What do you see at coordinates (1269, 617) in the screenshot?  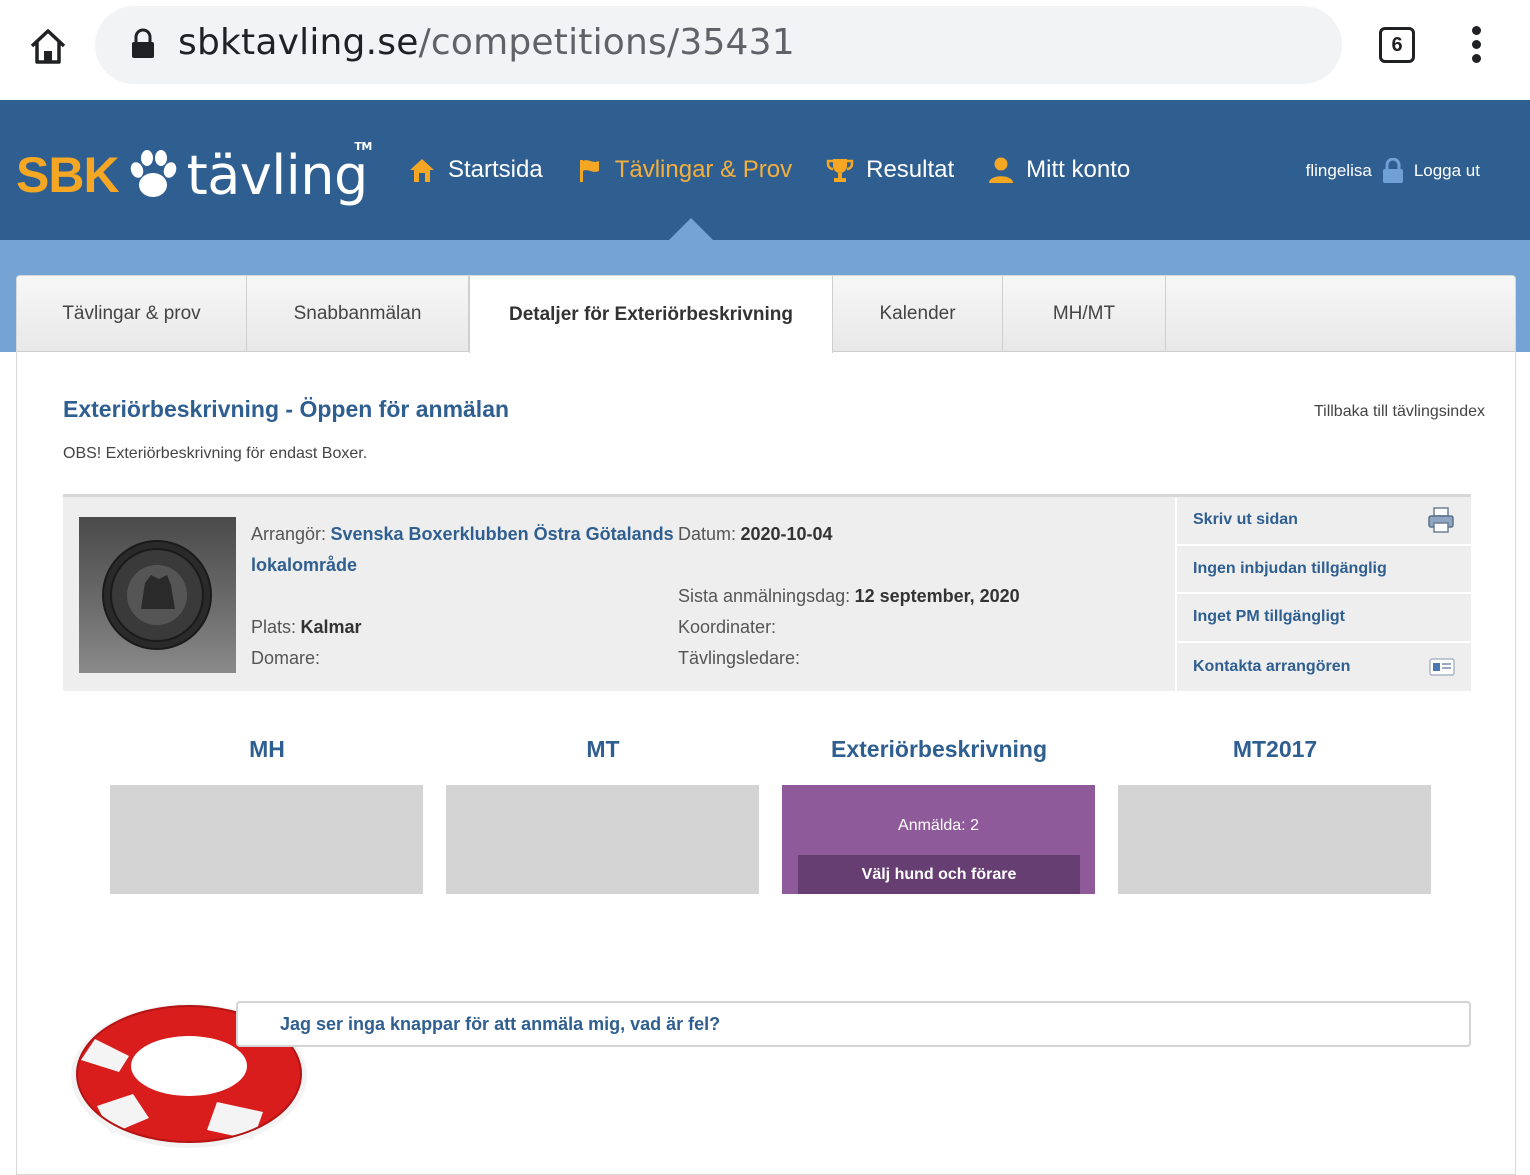 I see `side-link-label: Inget PM tillgängligt` at bounding box center [1269, 617].